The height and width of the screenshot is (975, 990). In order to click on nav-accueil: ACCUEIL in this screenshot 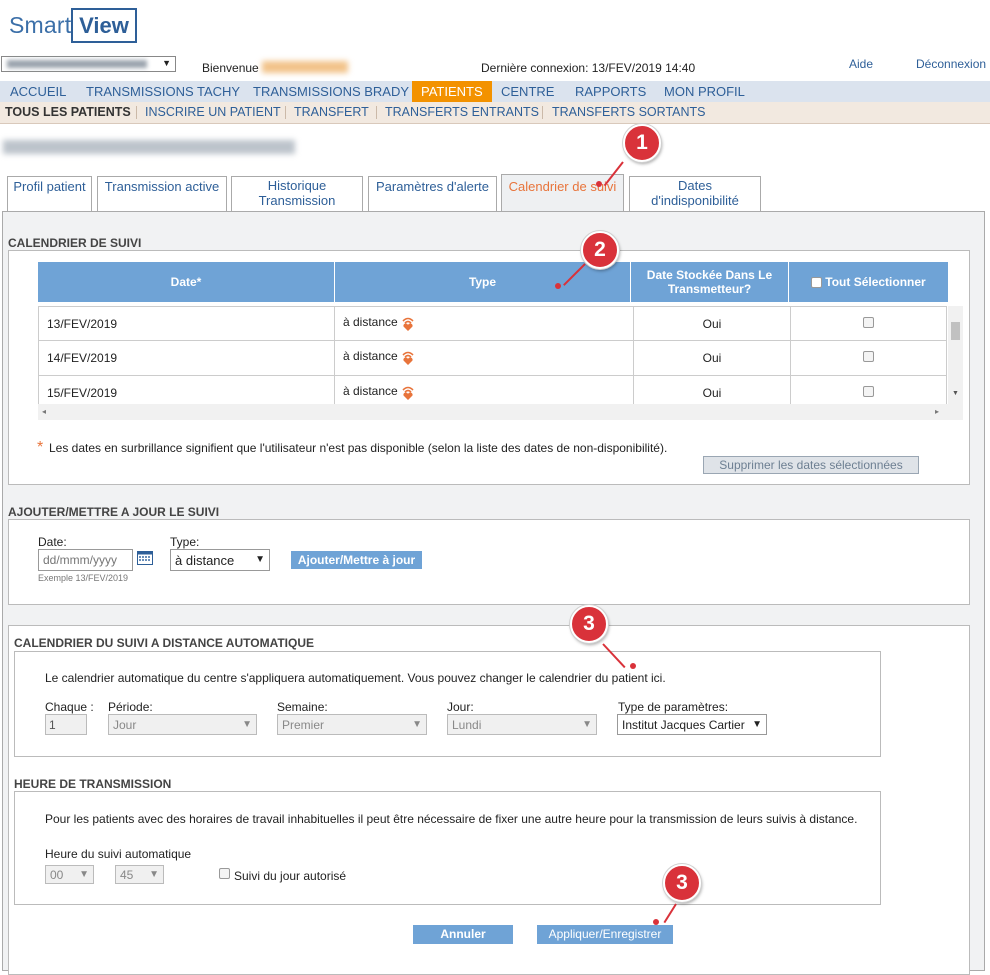, I will do `click(38, 91)`.